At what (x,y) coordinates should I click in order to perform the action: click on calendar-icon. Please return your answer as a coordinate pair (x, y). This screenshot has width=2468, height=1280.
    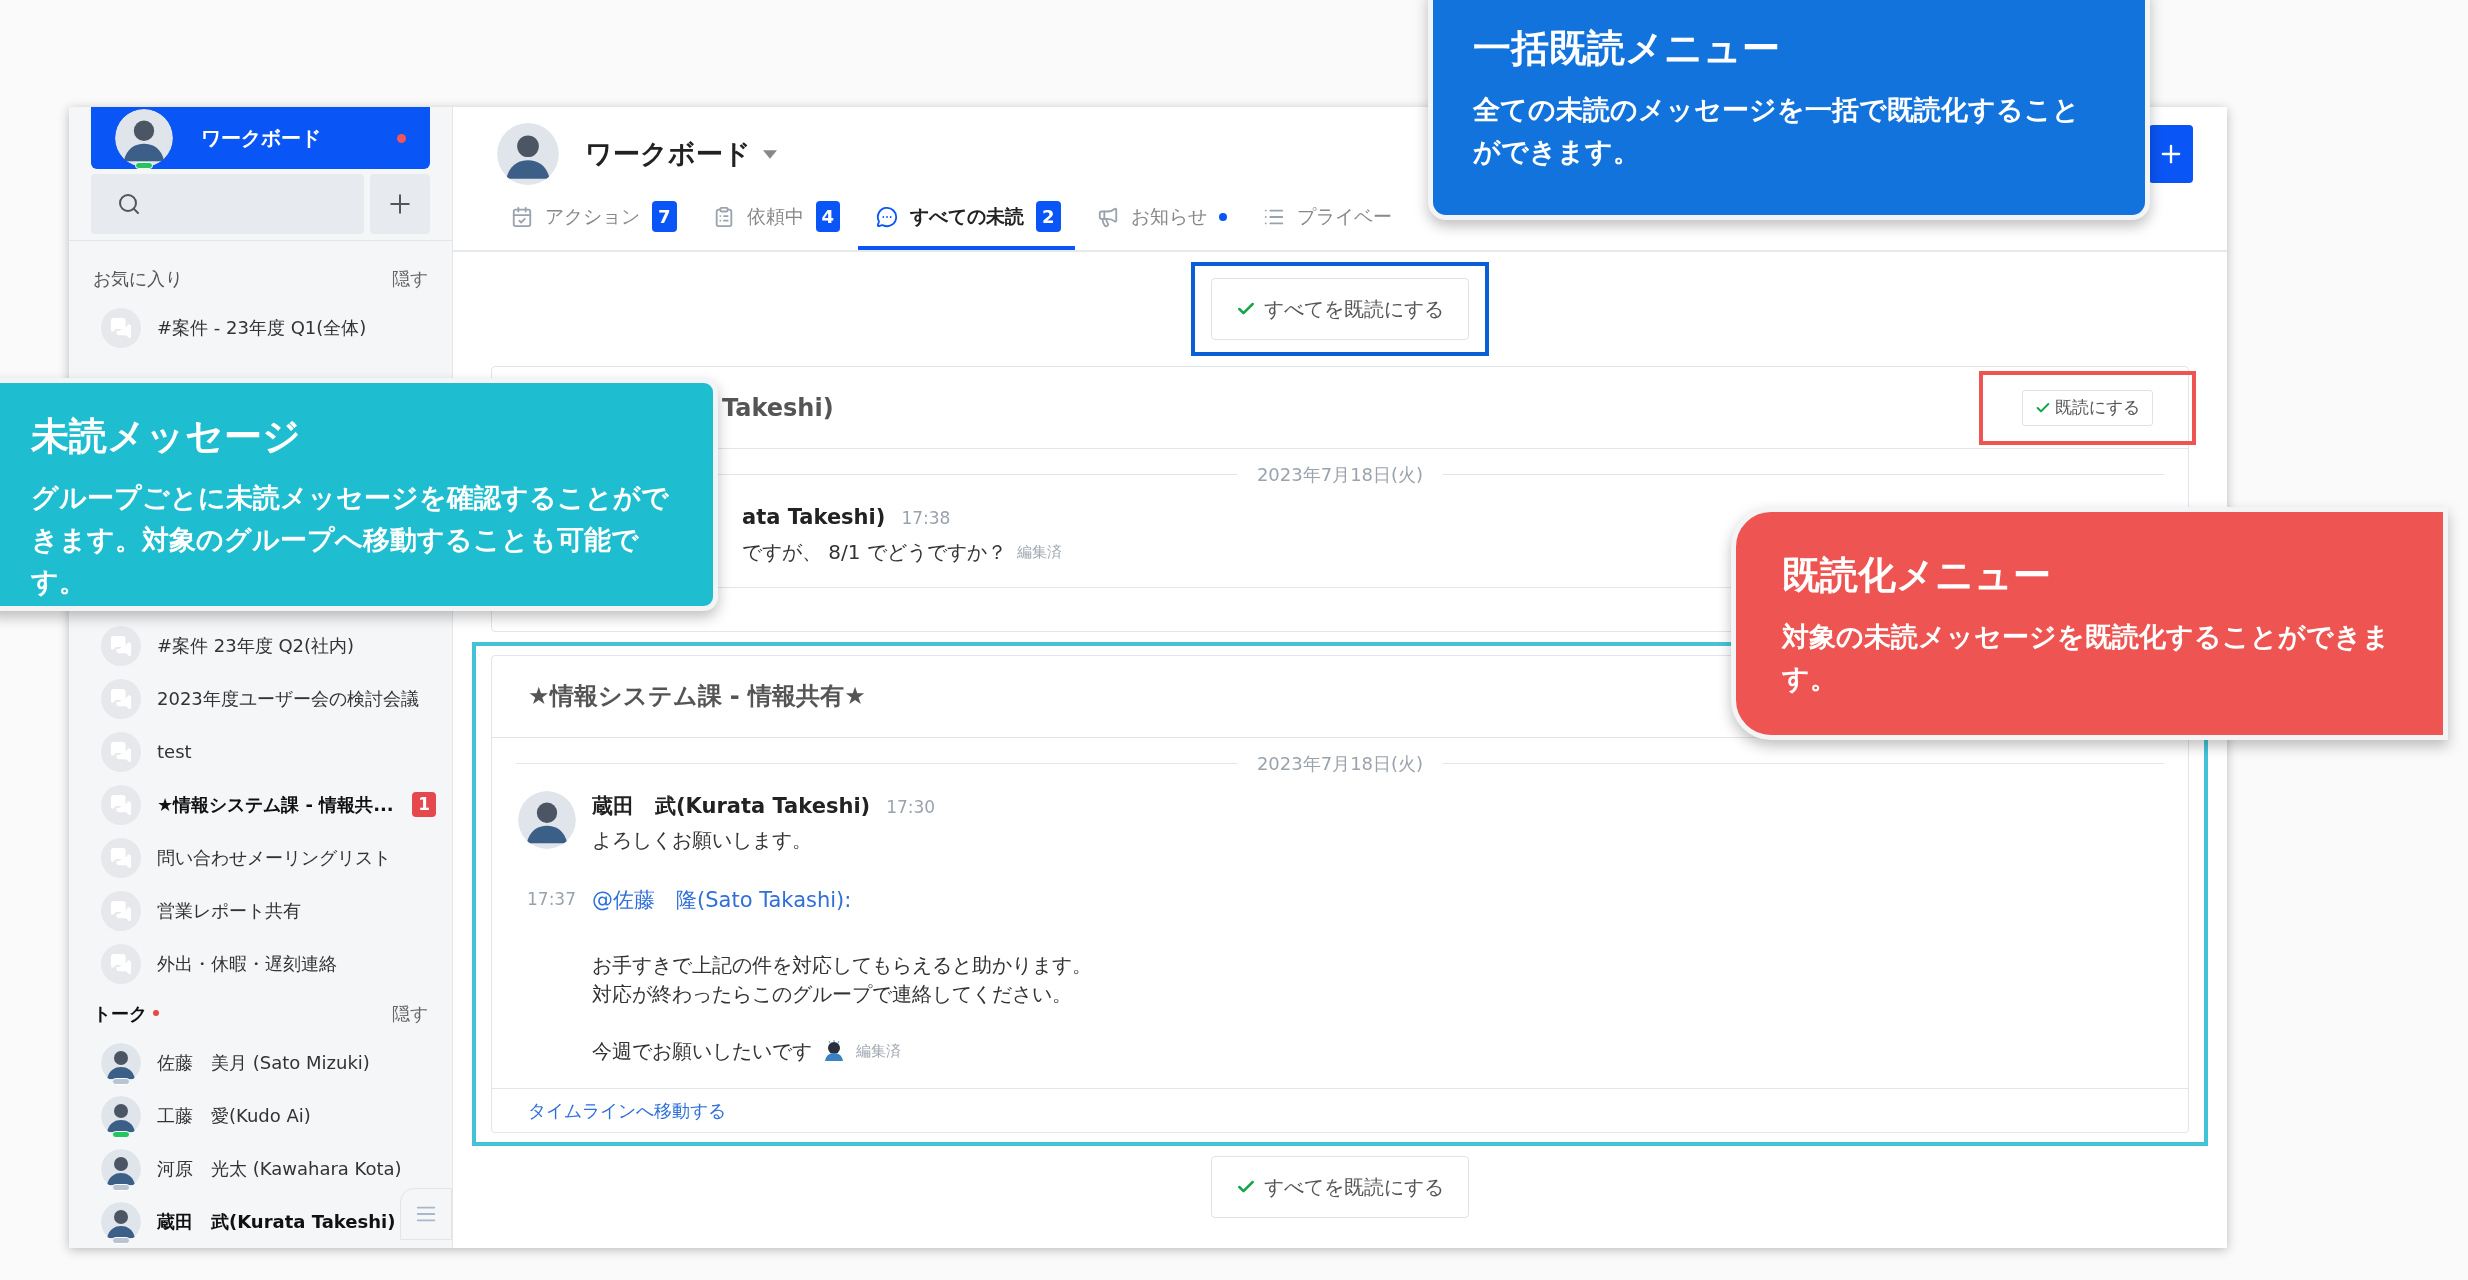
    Looking at the image, I should click on (522, 216).